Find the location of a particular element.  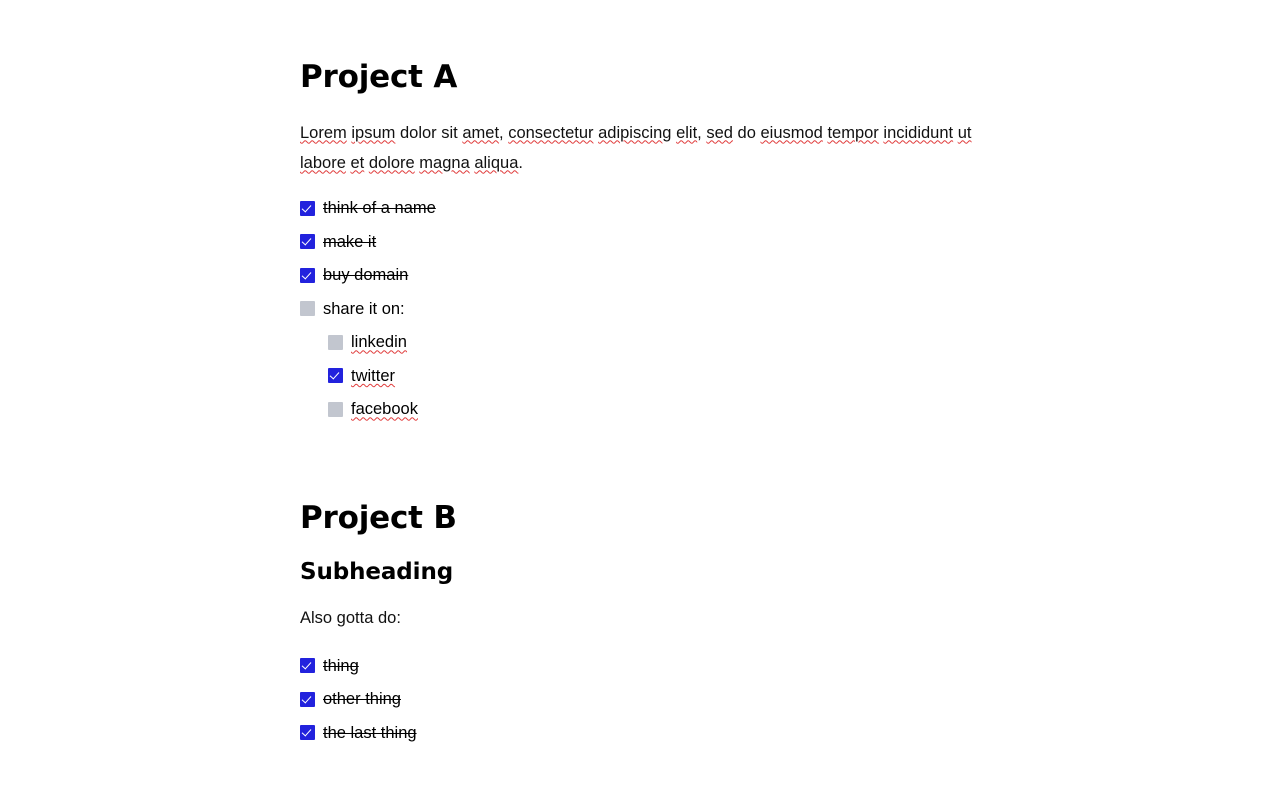

todo-item: the last thing is located at coordinates (645, 733).